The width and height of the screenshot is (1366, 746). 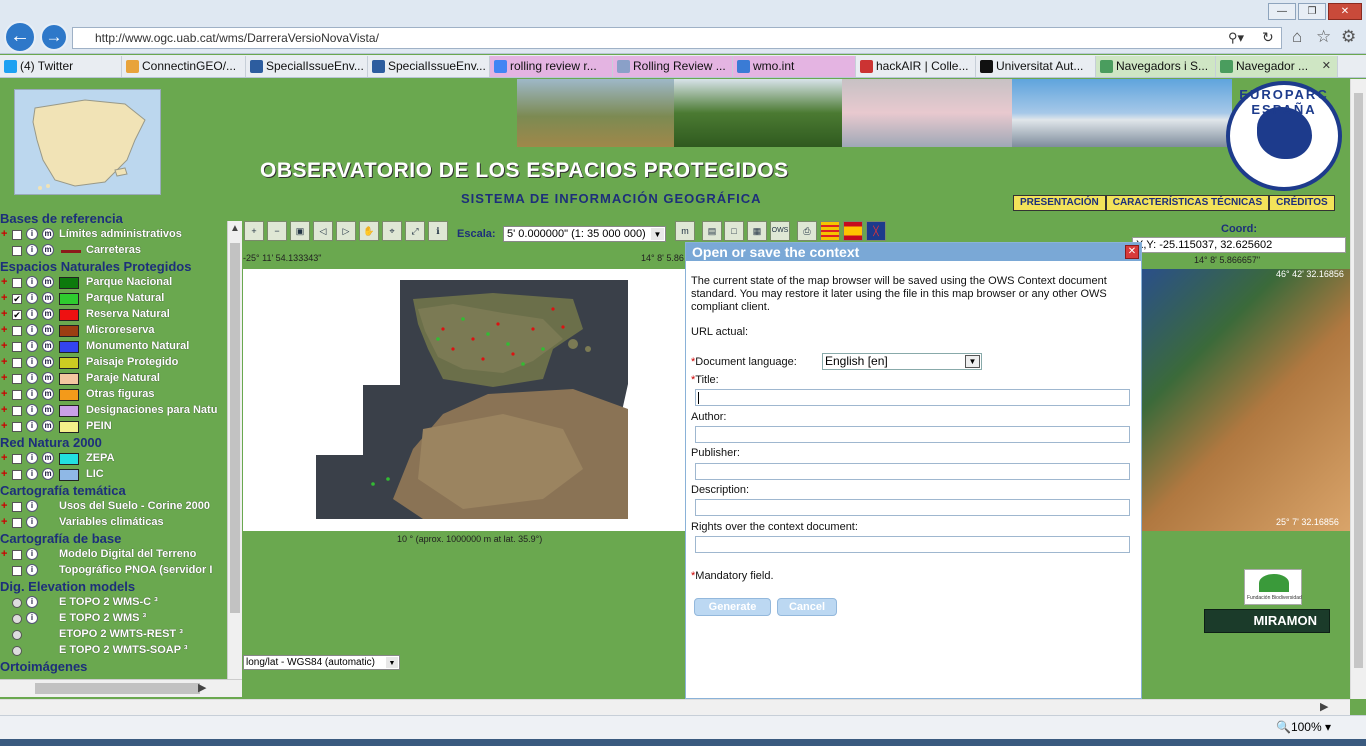 What do you see at coordinates (1059, 203) in the screenshot?
I see `nav-presentacion: PRESENTACIÓN` at bounding box center [1059, 203].